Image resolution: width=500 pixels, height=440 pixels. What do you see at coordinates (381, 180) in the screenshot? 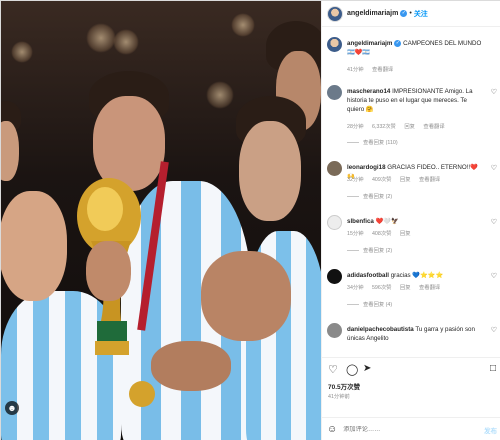
I see `comment-likes: 409次赞` at bounding box center [381, 180].